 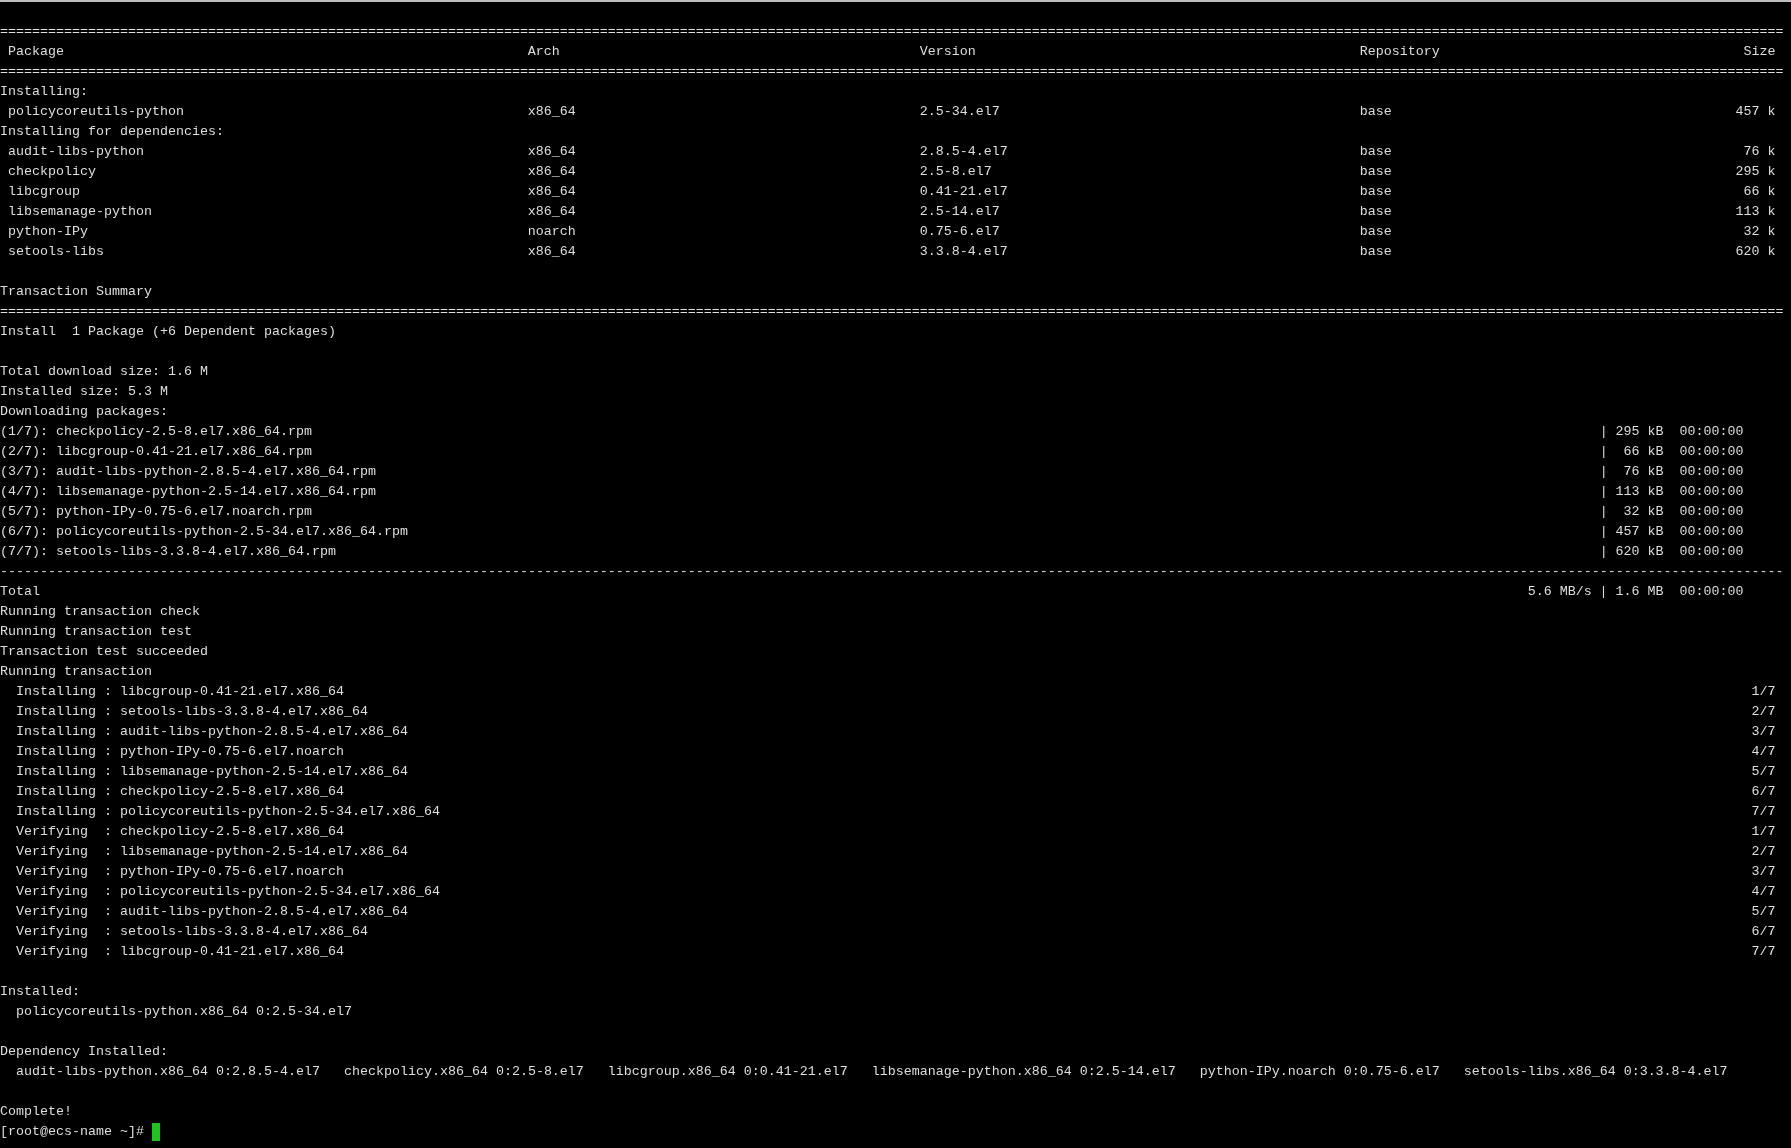 I want to click on download-stats: | 32 kB 00:00:00, so click(x=1671, y=512).